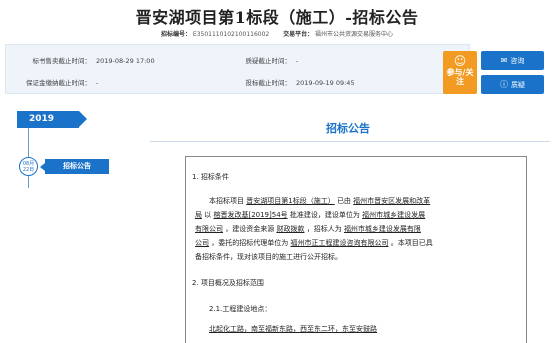 Image resolution: width=554 pixels, height=343 pixels. Describe the element at coordinates (339, 243) in the screenshot. I see `doc-agent: 福州市正工程建设咨询有限公司` at that location.